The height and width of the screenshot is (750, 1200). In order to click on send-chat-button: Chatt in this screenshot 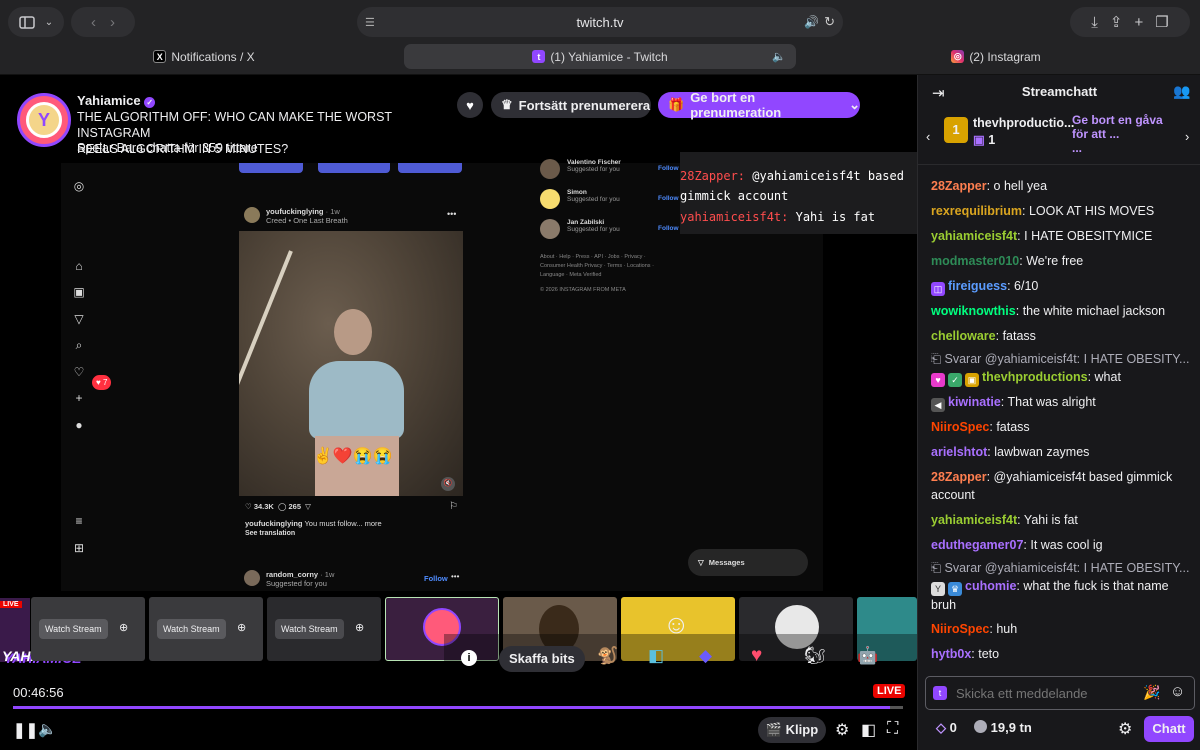, I will do `click(1169, 729)`.